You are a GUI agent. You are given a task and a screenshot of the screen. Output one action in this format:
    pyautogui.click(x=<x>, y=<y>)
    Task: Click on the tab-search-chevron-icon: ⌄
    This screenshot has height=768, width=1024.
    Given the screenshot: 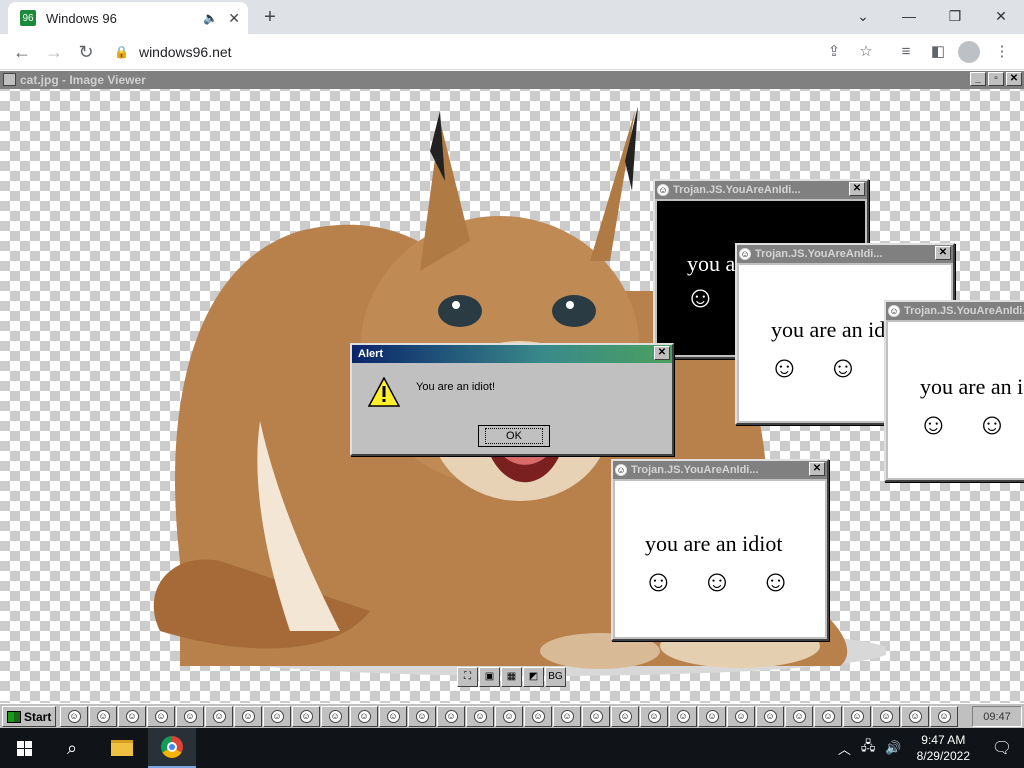 What is the action you would take?
    pyautogui.click(x=863, y=16)
    